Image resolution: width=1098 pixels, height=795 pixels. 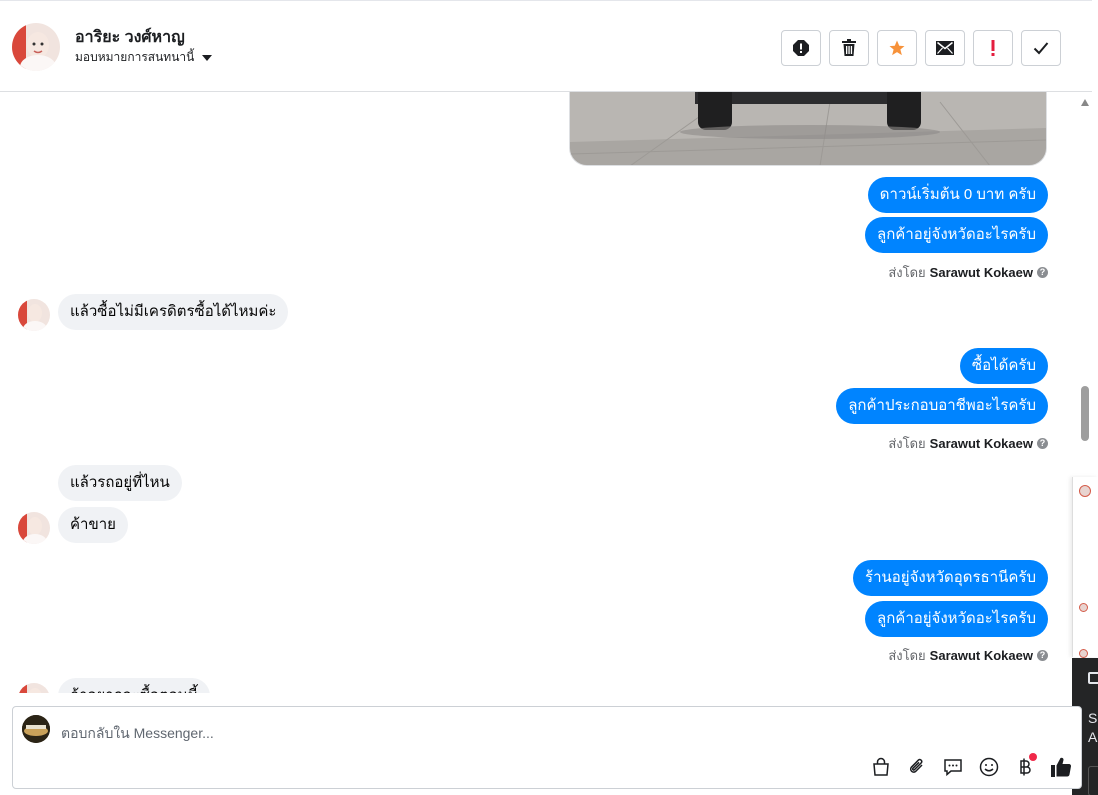 What do you see at coordinates (36, 729) in the screenshot?
I see `page-avatar` at bounding box center [36, 729].